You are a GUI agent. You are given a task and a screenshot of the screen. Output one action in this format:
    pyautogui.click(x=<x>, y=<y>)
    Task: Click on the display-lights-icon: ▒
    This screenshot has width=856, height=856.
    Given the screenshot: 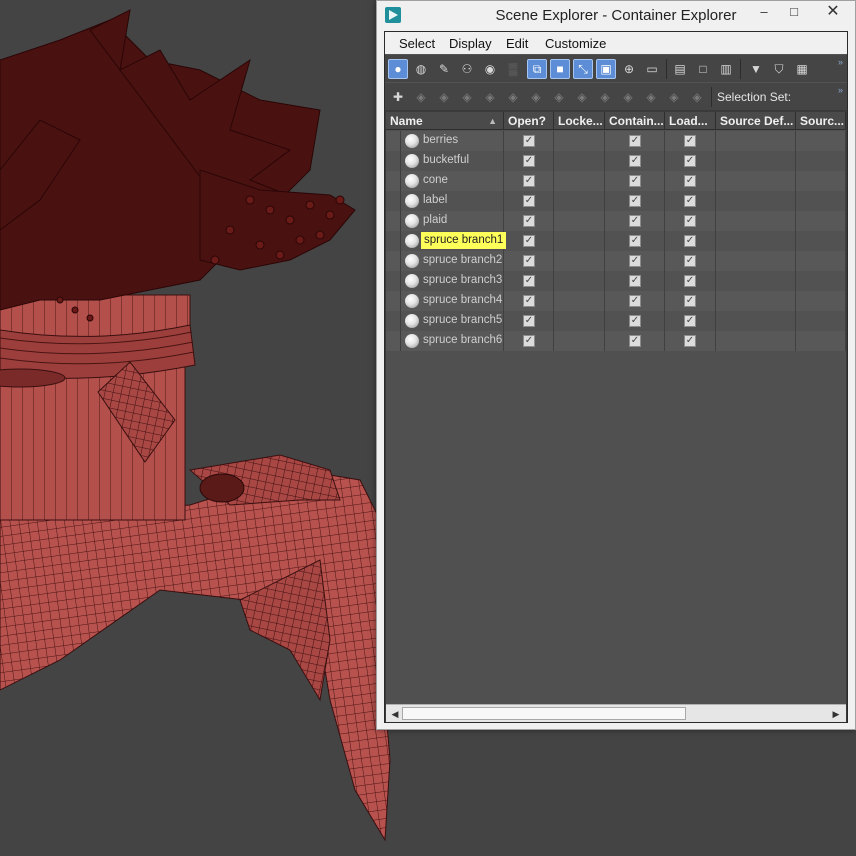 What is the action you would take?
    pyautogui.click(x=513, y=69)
    